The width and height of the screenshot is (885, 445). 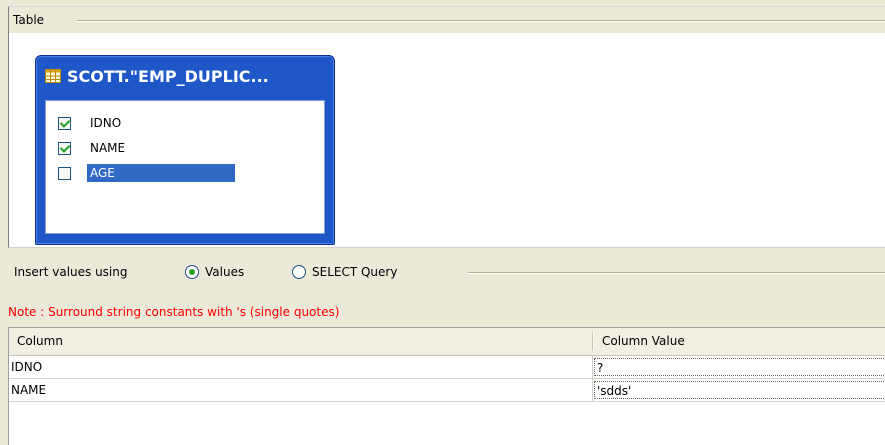 I want to click on column-list: IDNO NAME AGE, so click(x=185, y=167).